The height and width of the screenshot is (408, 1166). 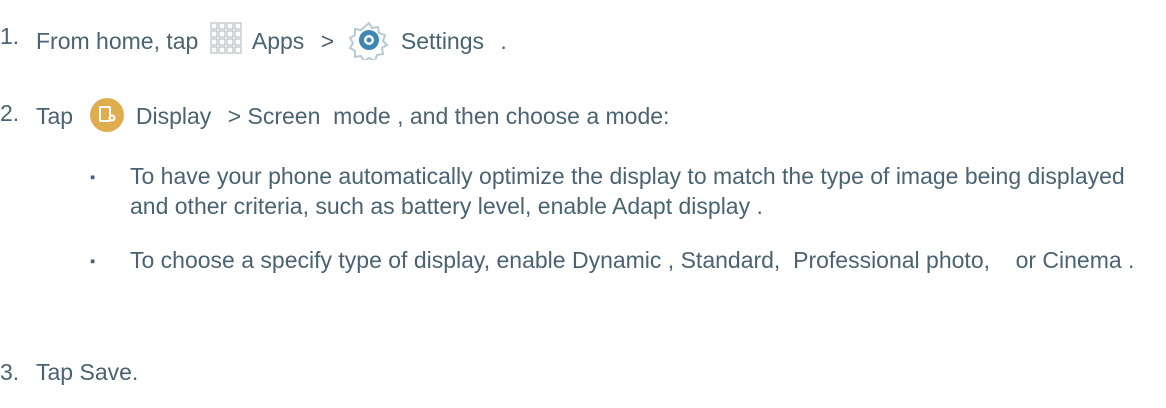 I want to click on step-text: From home, tap, so click(x=117, y=41).